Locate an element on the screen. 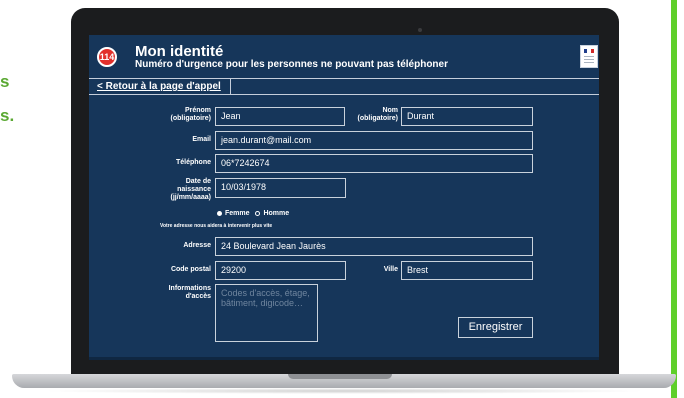 This screenshot has width=684, height=398. laptop-shadow is located at coordinates (344, 391).